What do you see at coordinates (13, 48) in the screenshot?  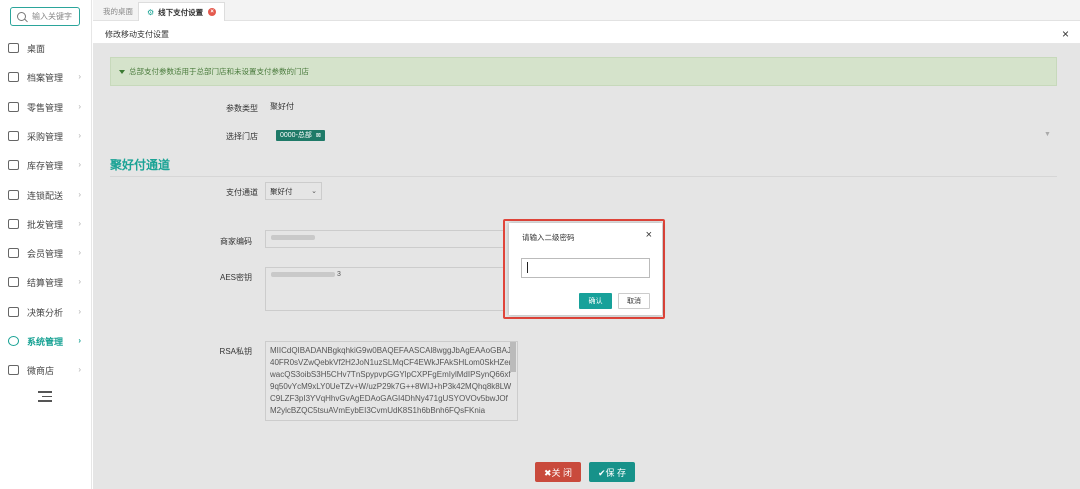 I see `monitor-icon` at bounding box center [13, 48].